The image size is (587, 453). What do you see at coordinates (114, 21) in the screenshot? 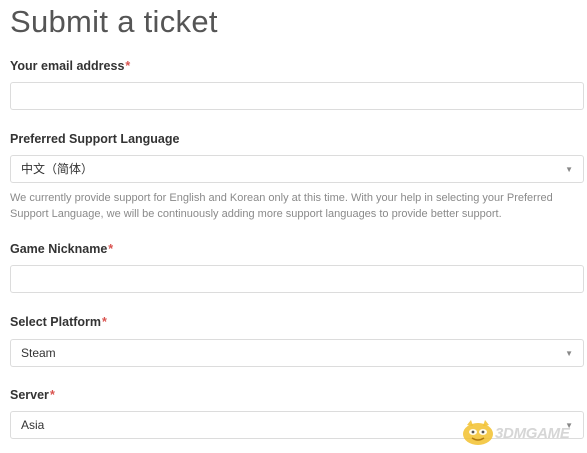
I see `page-title: Submit a ticket` at bounding box center [114, 21].